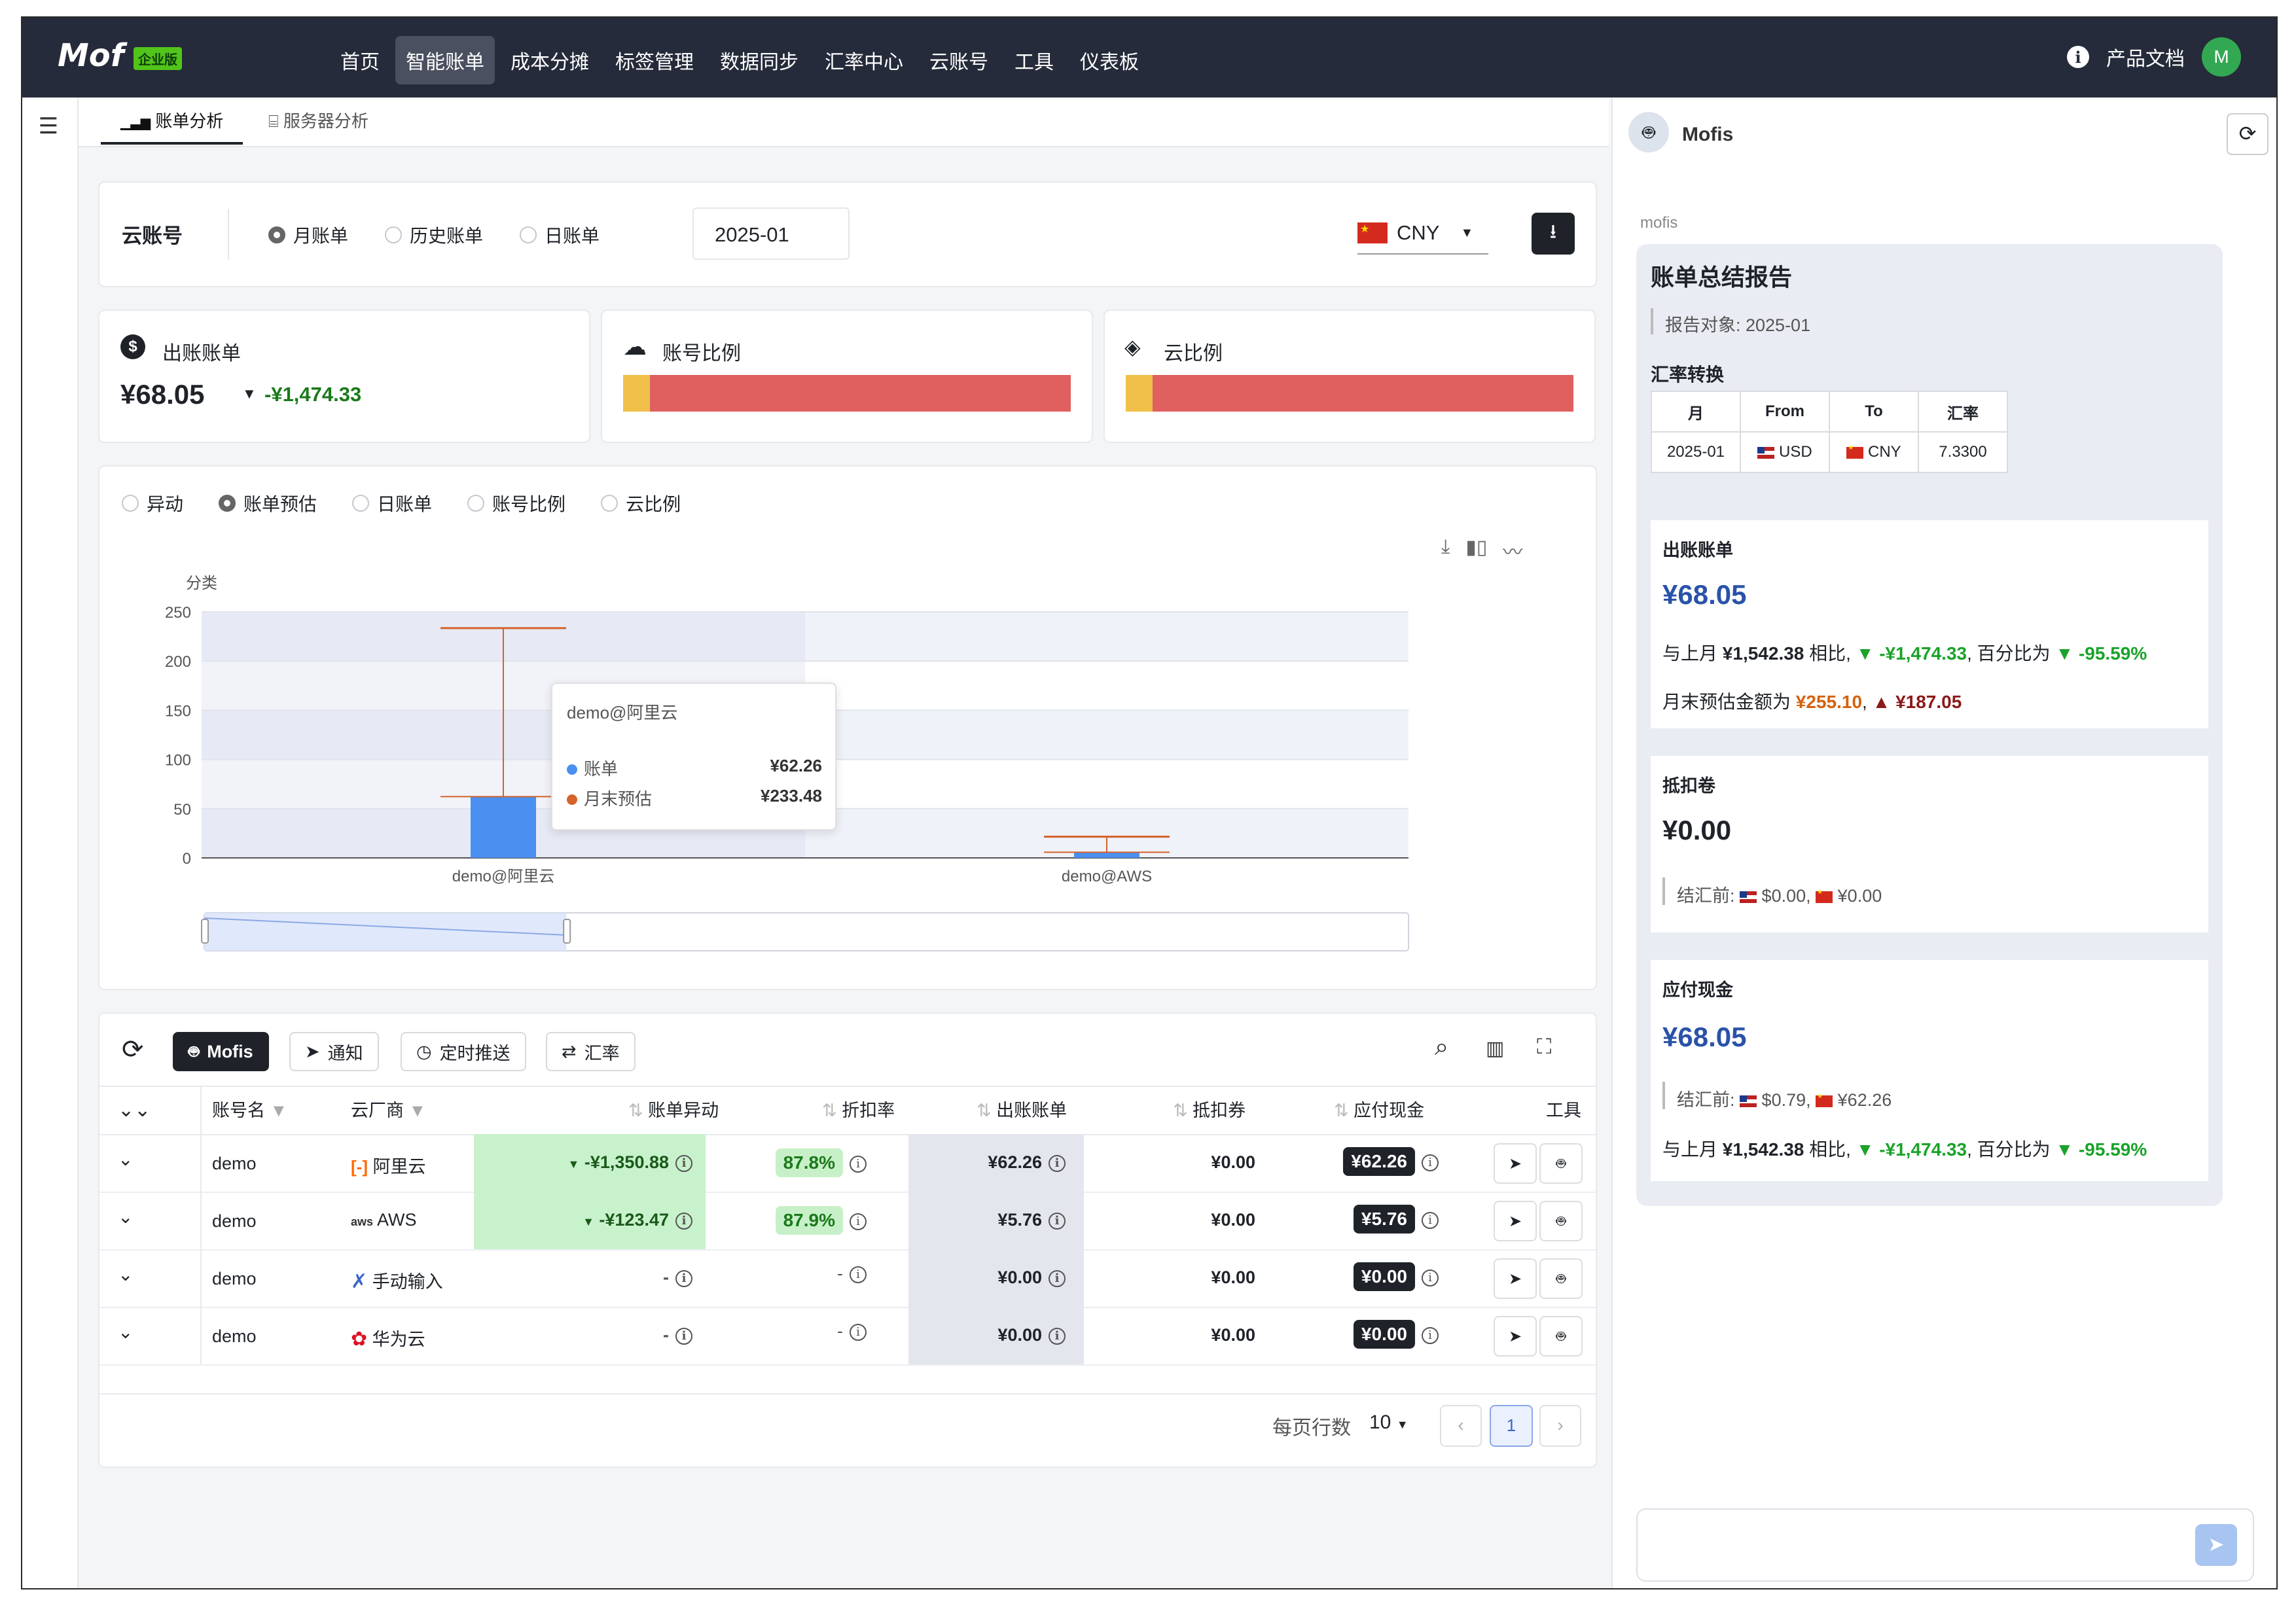 Image resolution: width=2296 pixels, height=1615 pixels. What do you see at coordinates (550, 60) in the screenshot?
I see `nav-item-cost-allocation: 成本分摊` at bounding box center [550, 60].